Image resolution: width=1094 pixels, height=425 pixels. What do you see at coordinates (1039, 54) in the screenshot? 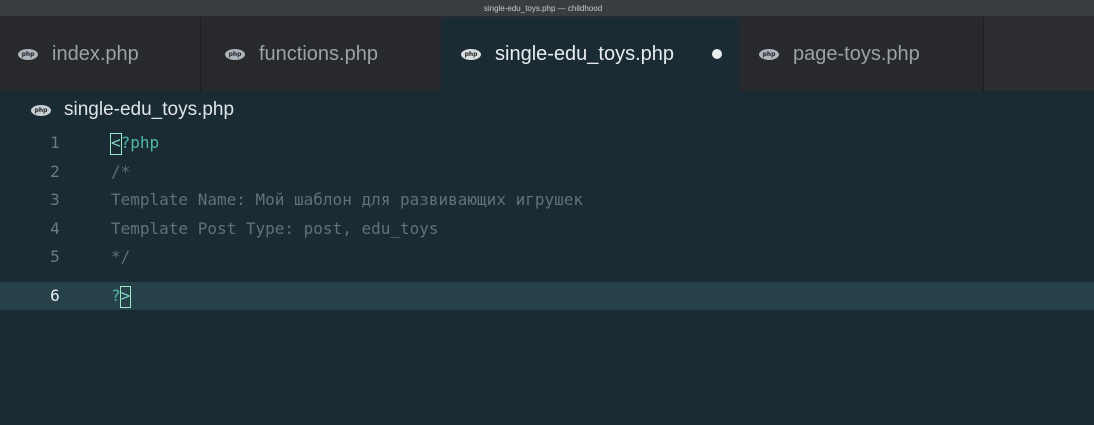
I see `tab-bar-empty-area` at bounding box center [1039, 54].